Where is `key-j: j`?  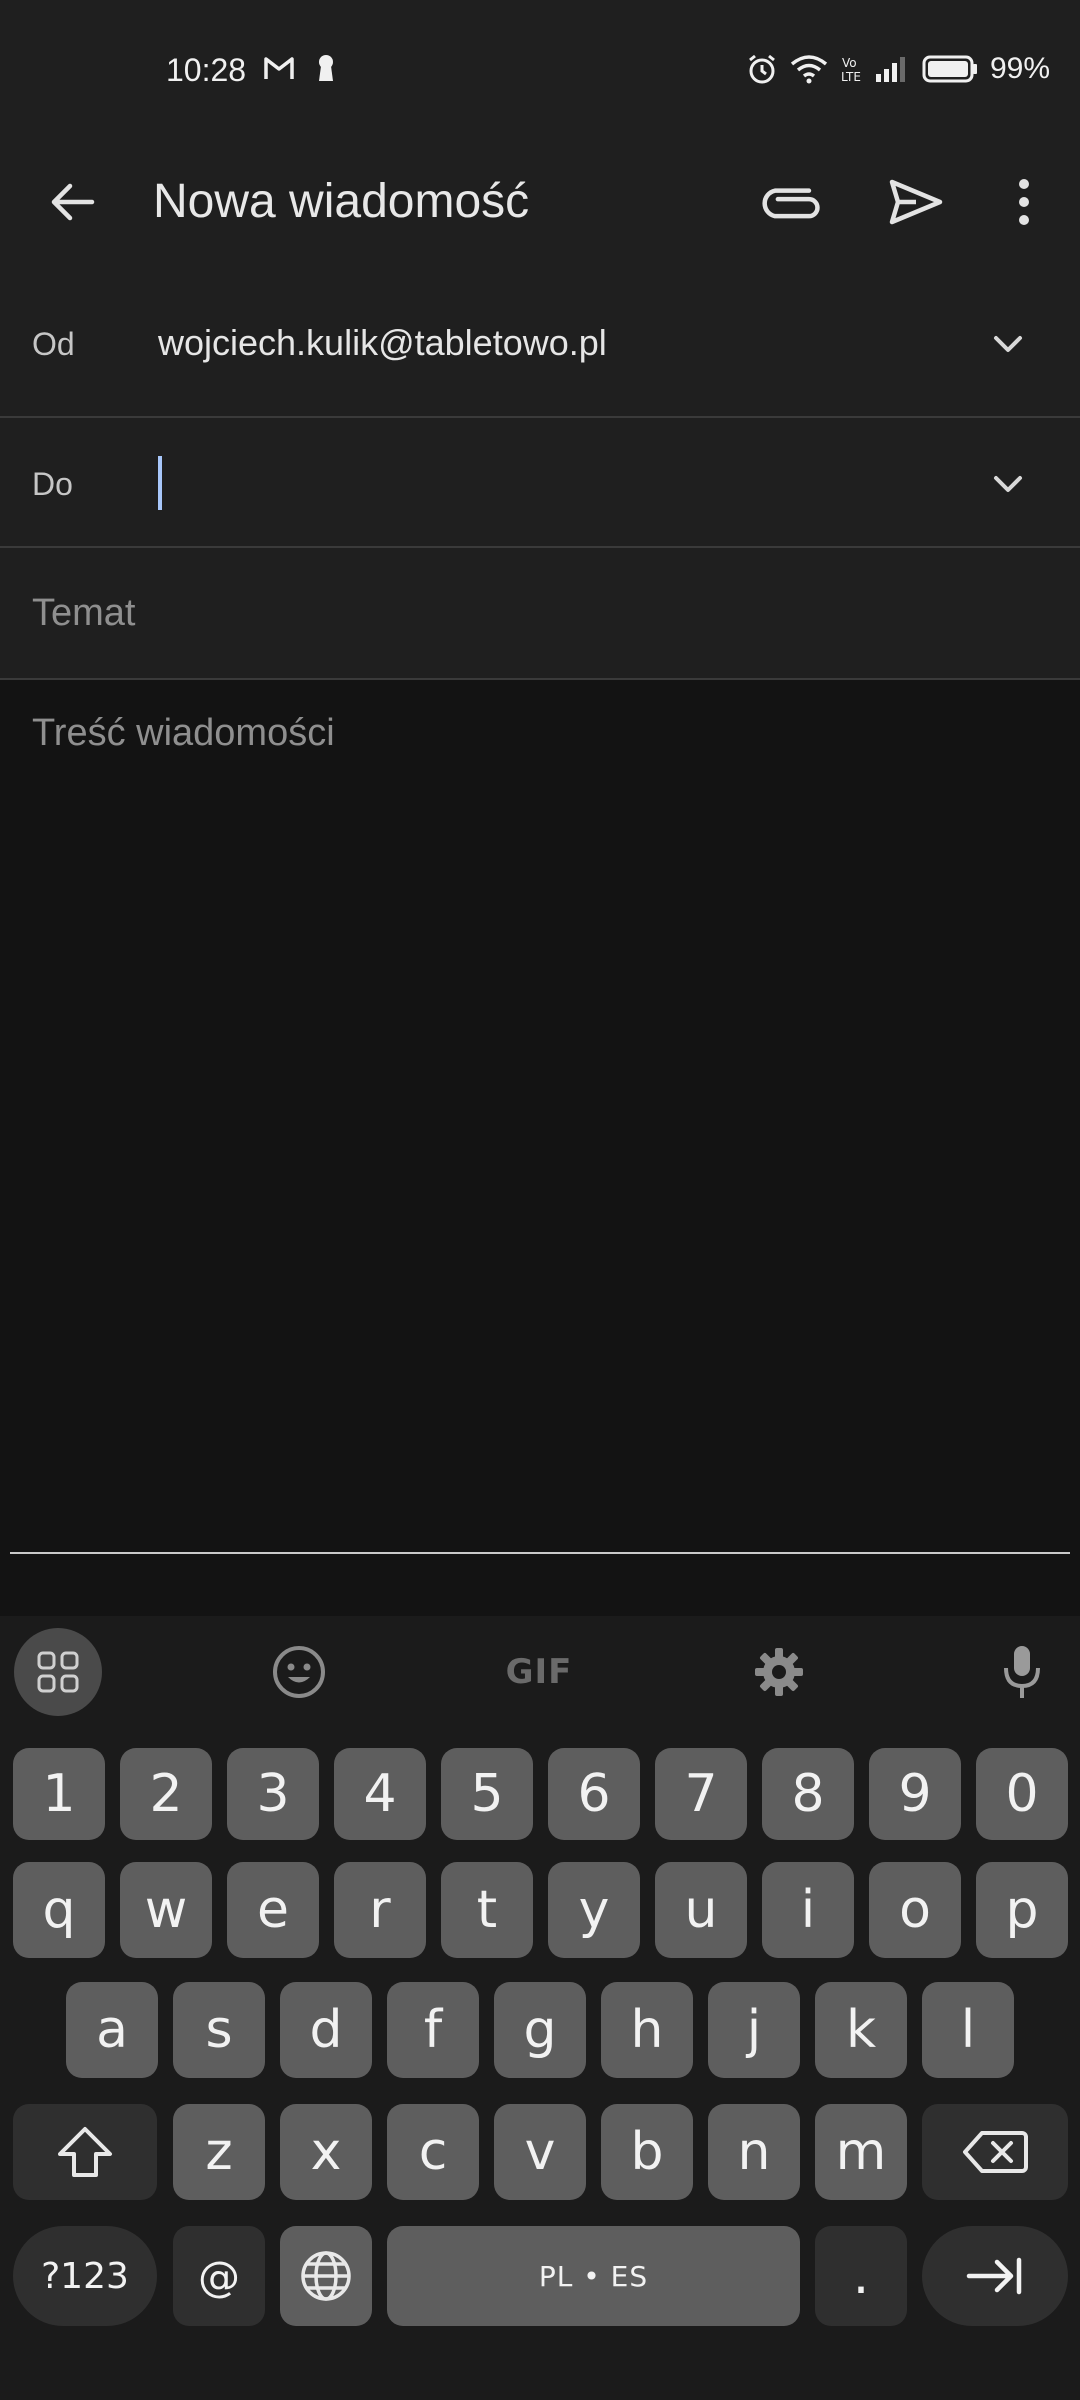 key-j: j is located at coordinates (754, 2030).